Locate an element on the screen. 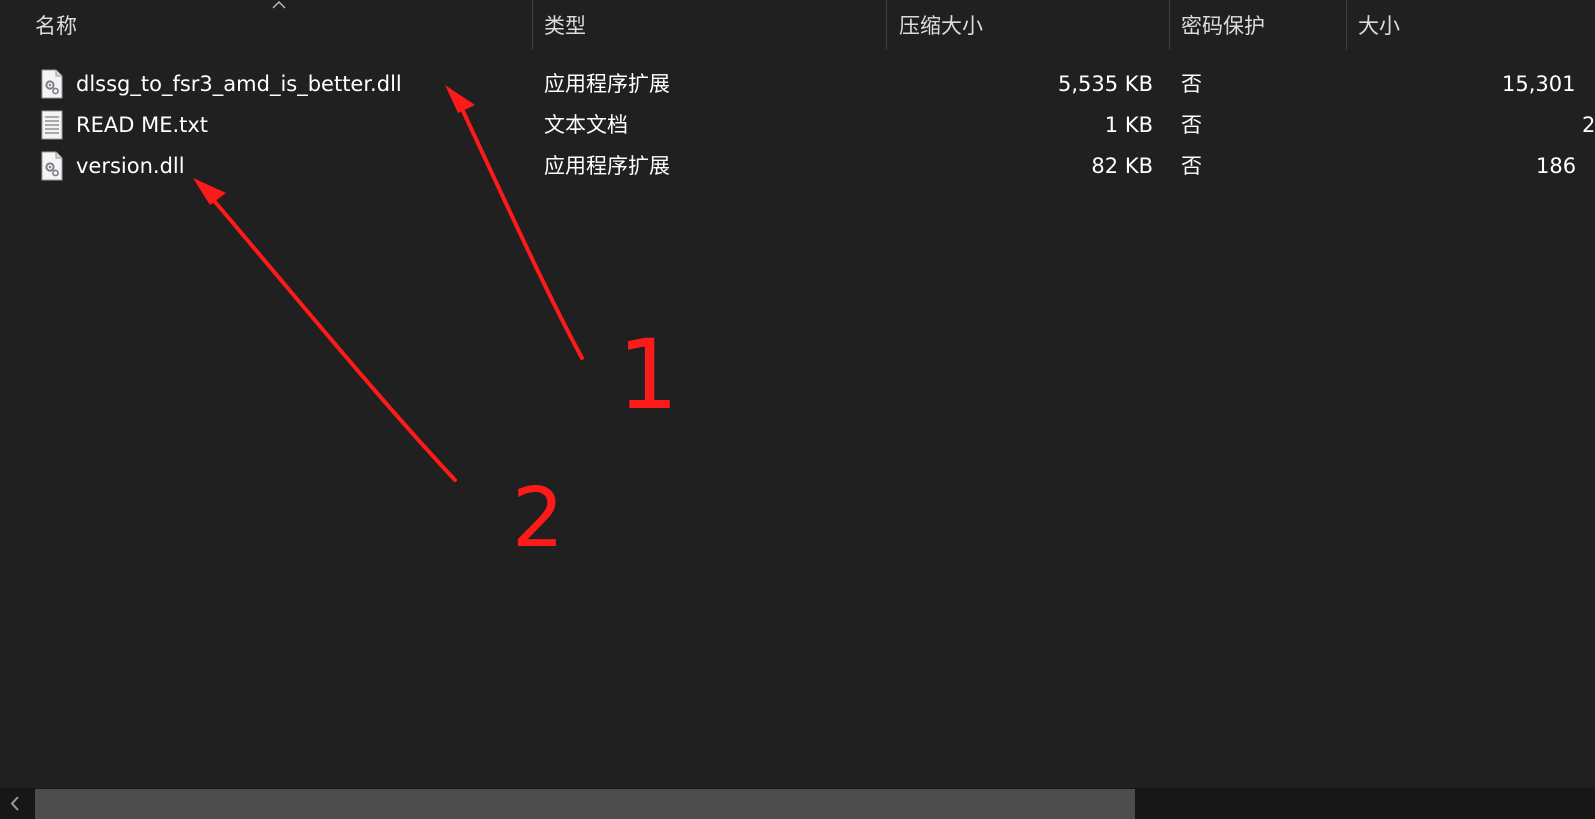  file-row: READ ME.txt 文本文档 1 KB 否 2 is located at coordinates (797, 125).